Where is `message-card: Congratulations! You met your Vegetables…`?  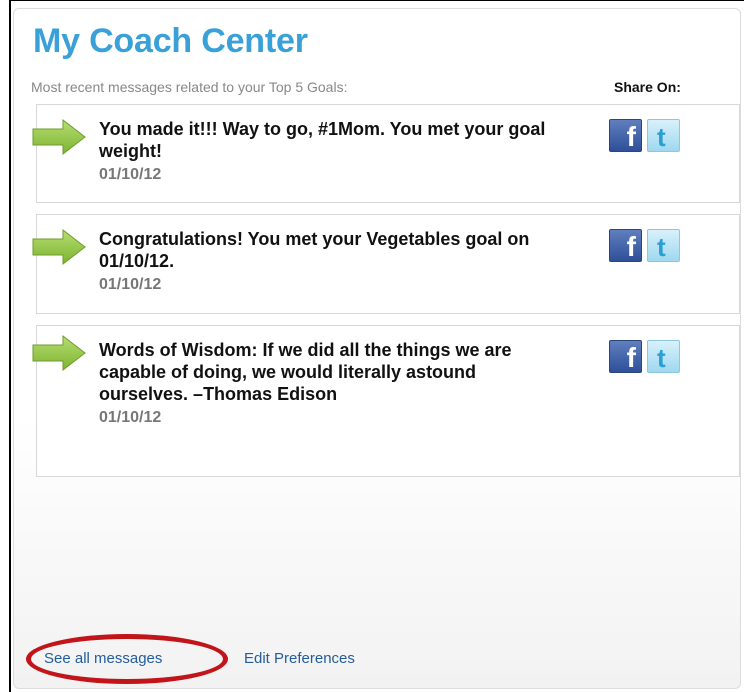 message-card: Congratulations! You met your Vegetables… is located at coordinates (386, 264).